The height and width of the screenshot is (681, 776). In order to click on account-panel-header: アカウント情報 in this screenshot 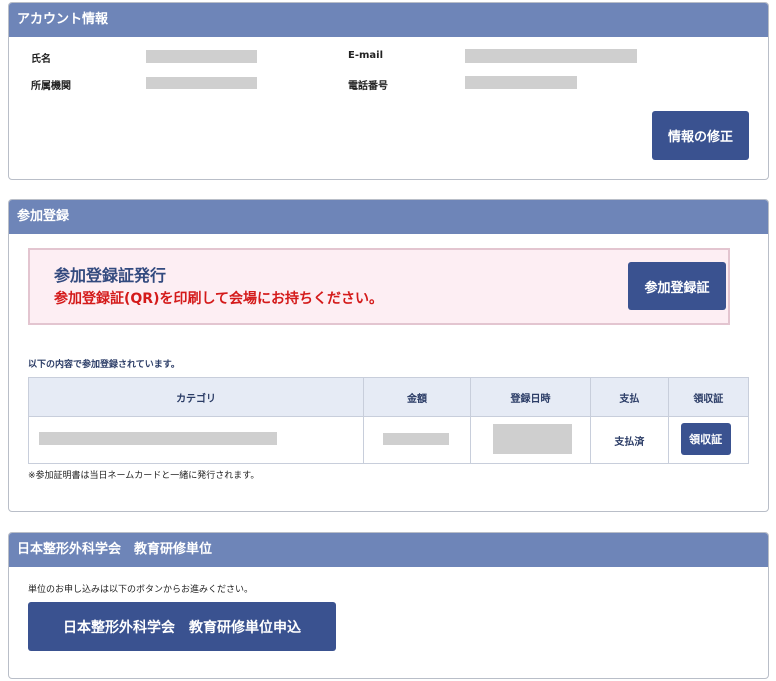, I will do `click(388, 20)`.